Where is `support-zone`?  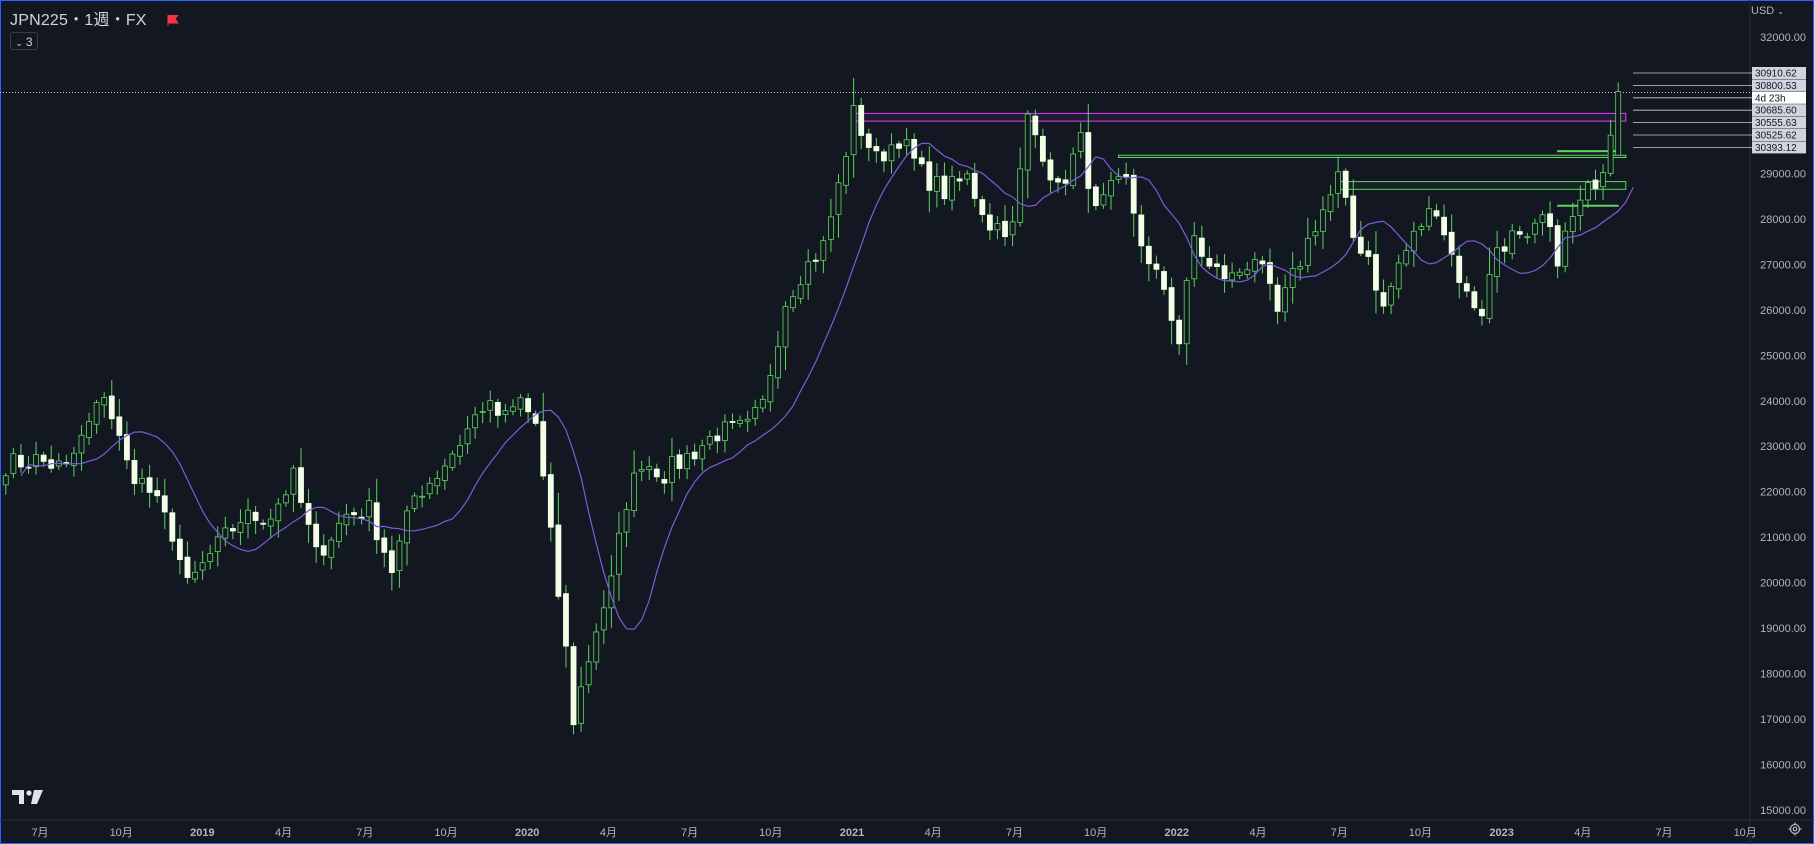 support-zone is located at coordinates (1372, 156).